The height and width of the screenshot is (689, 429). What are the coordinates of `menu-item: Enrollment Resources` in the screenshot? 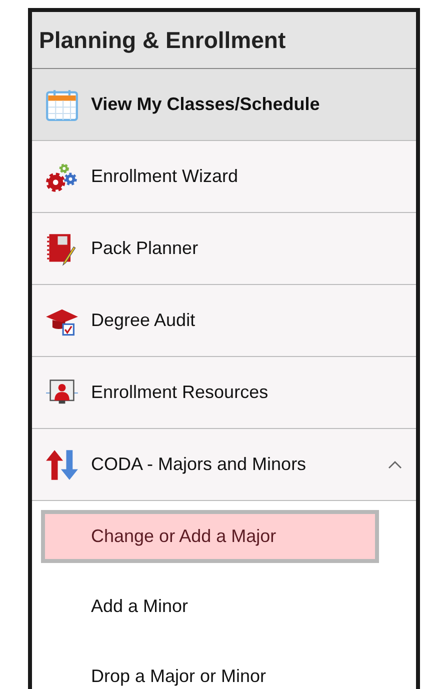 It's located at (224, 393).